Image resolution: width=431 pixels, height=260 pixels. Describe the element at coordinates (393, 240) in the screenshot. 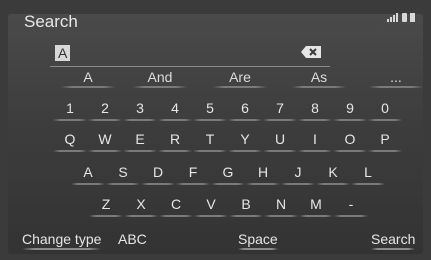

I see `search-button: Search` at that location.